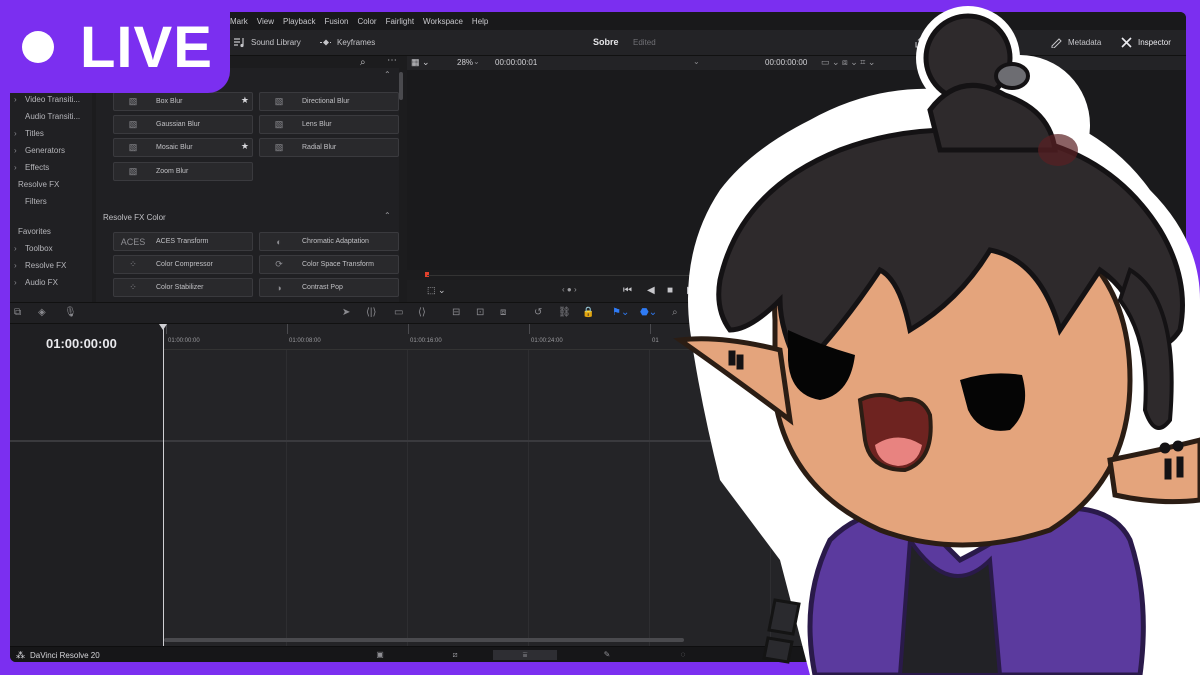 This screenshot has width=1200, height=675. Describe the element at coordinates (338, 264) in the screenshot. I see `effect-label: Color Space Transform` at that location.